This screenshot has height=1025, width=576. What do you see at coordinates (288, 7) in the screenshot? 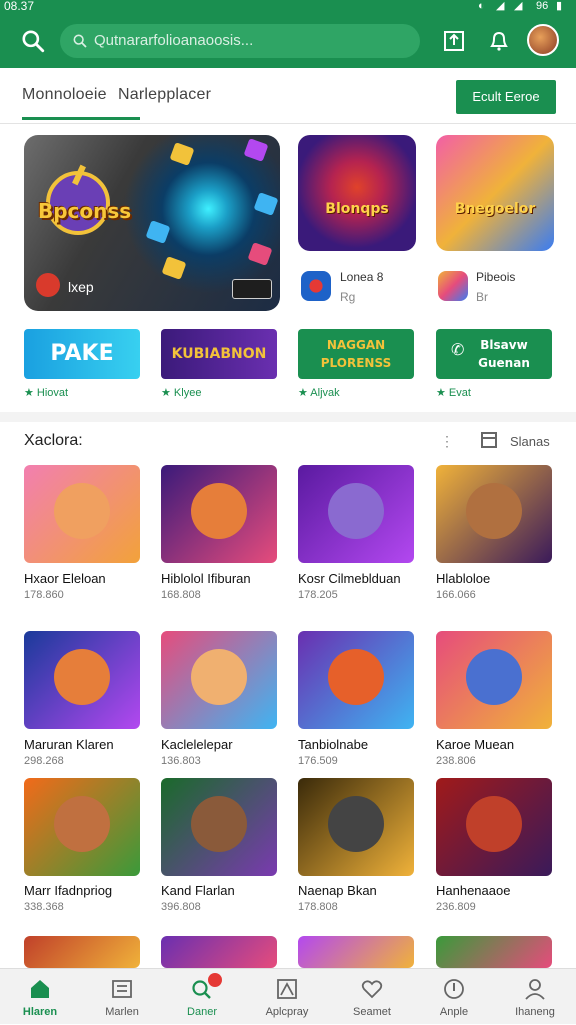
I see `status-bar: 08.37 ◐ ◢ ◢ 96 ▮` at bounding box center [288, 7].